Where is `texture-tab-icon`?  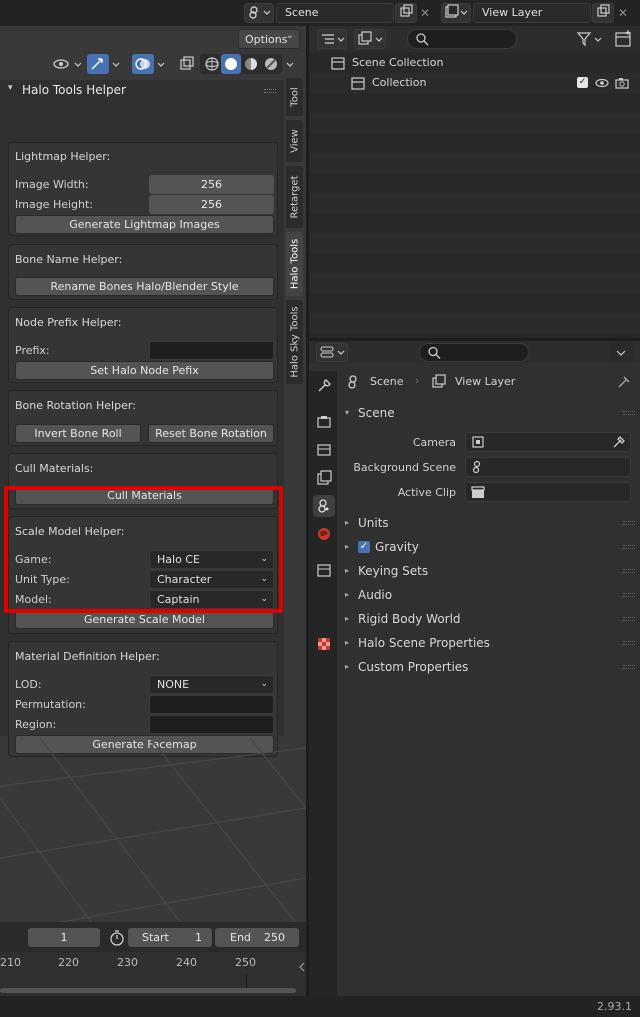 texture-tab-icon is located at coordinates (324, 644).